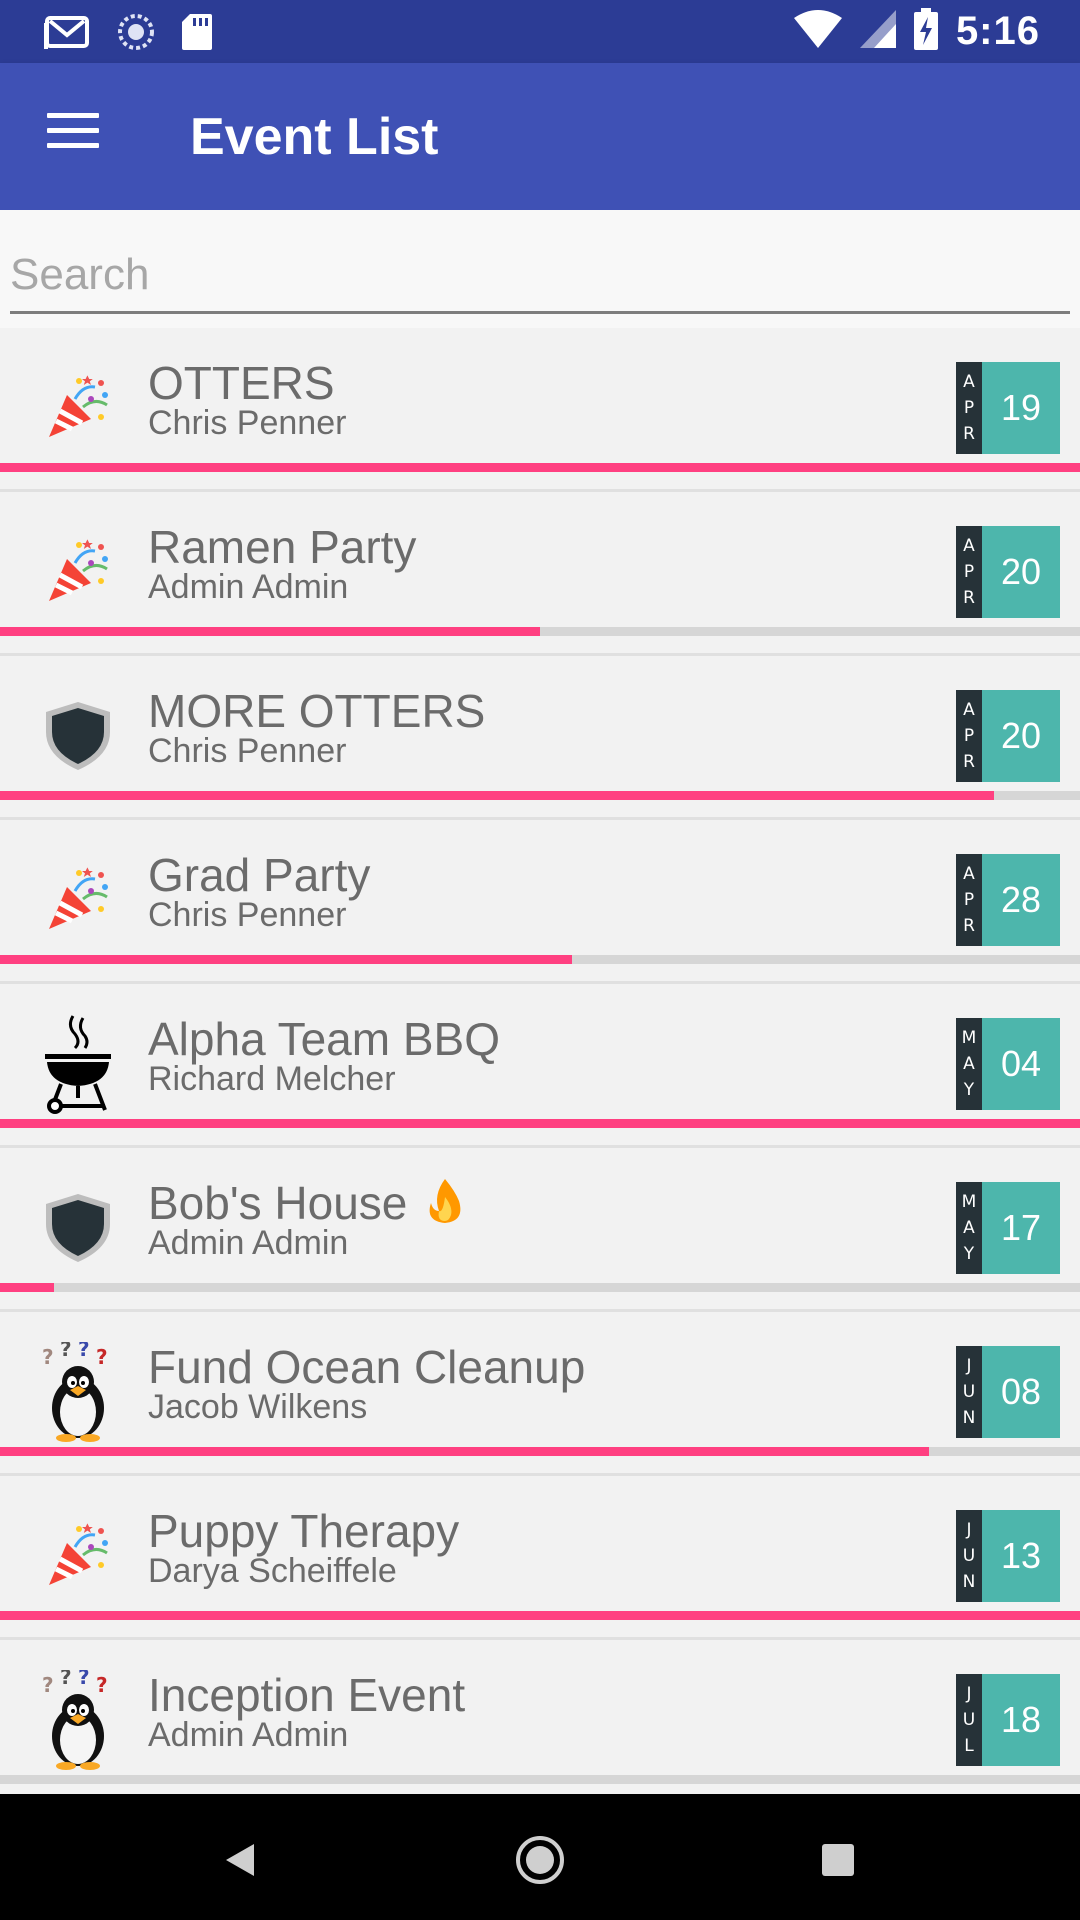 The height and width of the screenshot is (1920, 1080). Describe the element at coordinates (540, 574) in the screenshot. I see `event-list-item: Ramen Party Admin Admin A P R 20` at that location.